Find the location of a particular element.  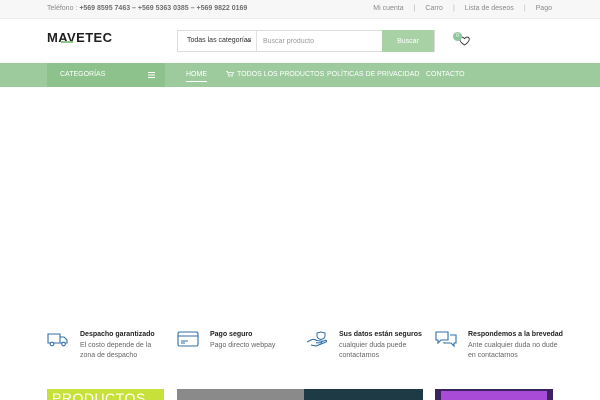

phone-label: Teléfono : is located at coordinates (62, 8).